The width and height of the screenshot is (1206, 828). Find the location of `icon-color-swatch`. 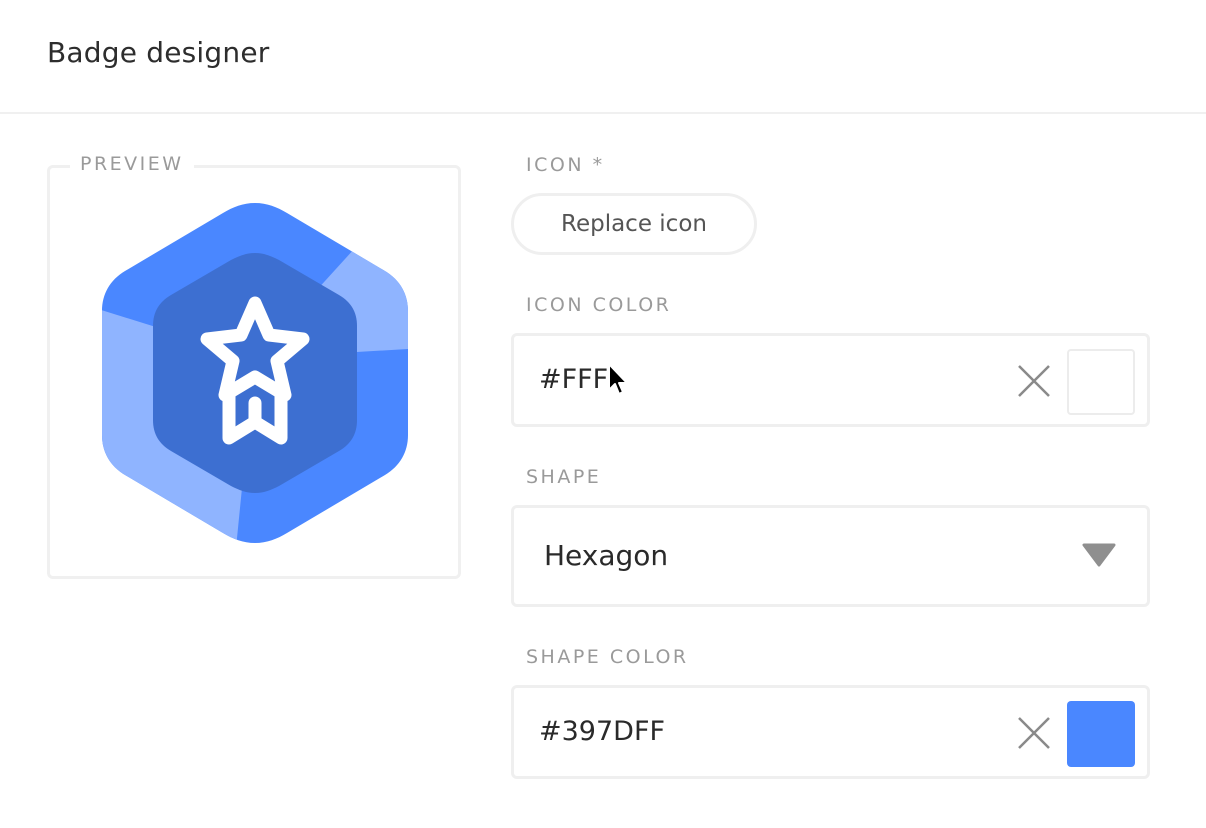

icon-color-swatch is located at coordinates (1101, 382).